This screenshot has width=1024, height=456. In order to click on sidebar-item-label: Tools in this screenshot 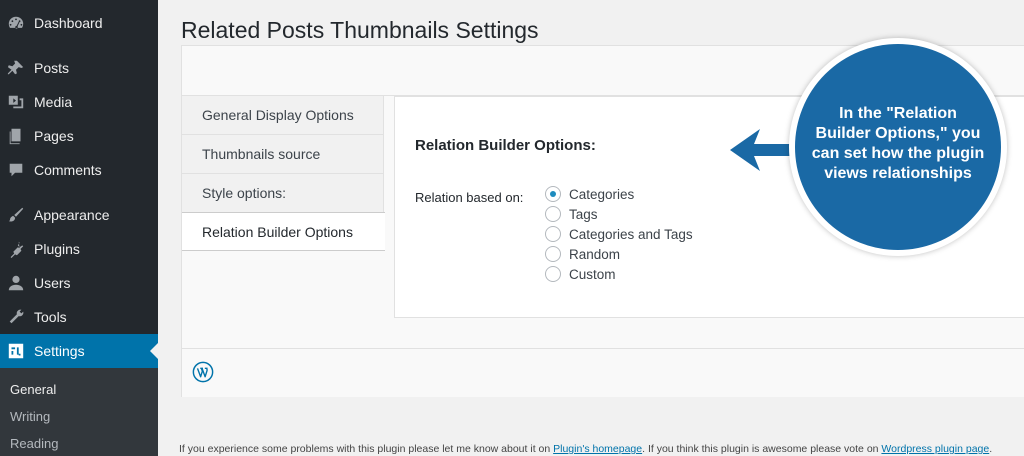, I will do `click(50, 317)`.